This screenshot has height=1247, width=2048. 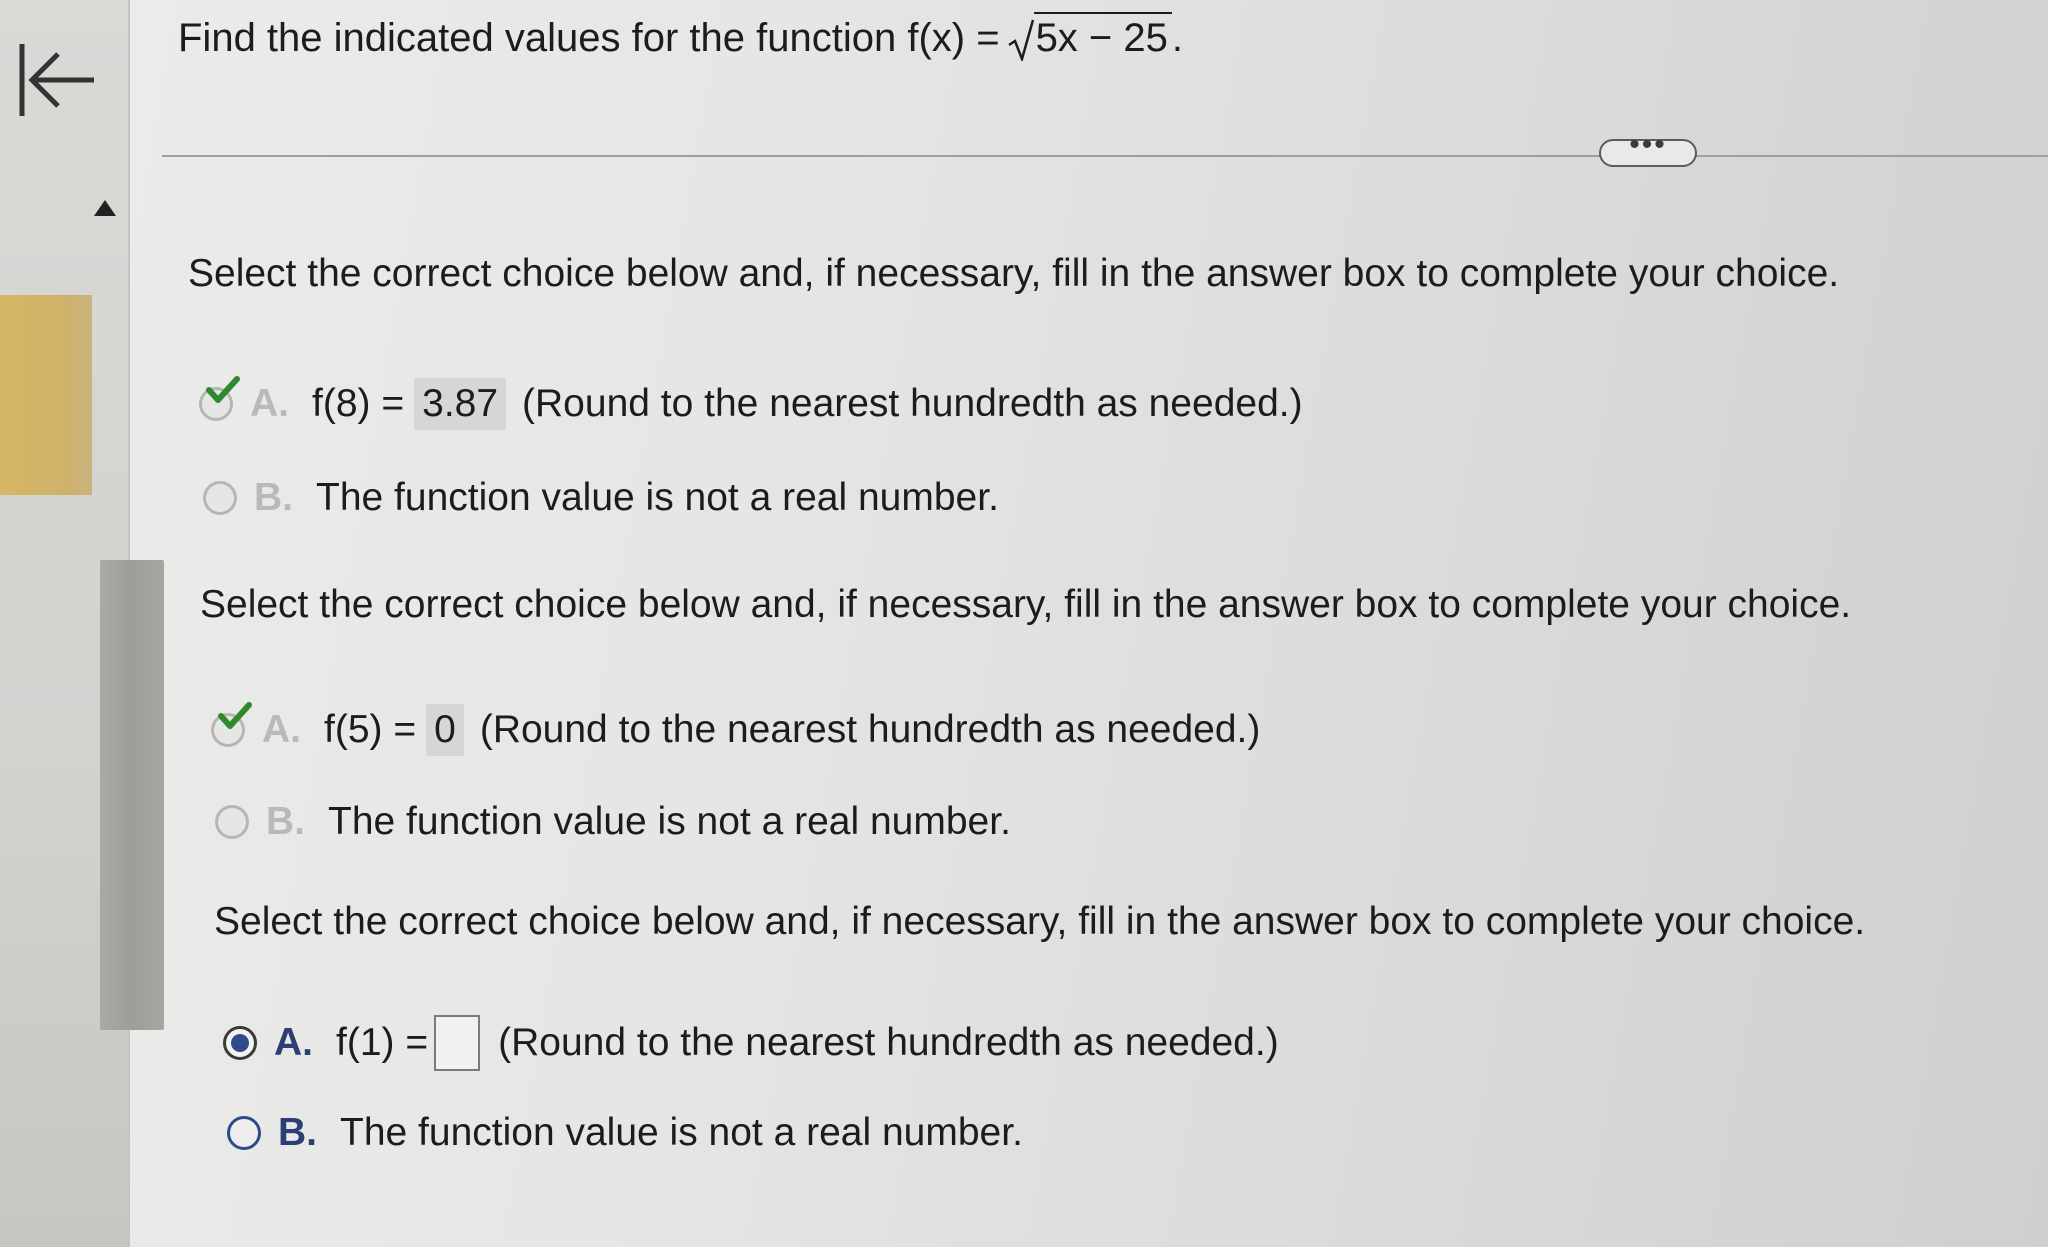 I want to click on radicand: 5x − 25, so click(x=1102, y=36).